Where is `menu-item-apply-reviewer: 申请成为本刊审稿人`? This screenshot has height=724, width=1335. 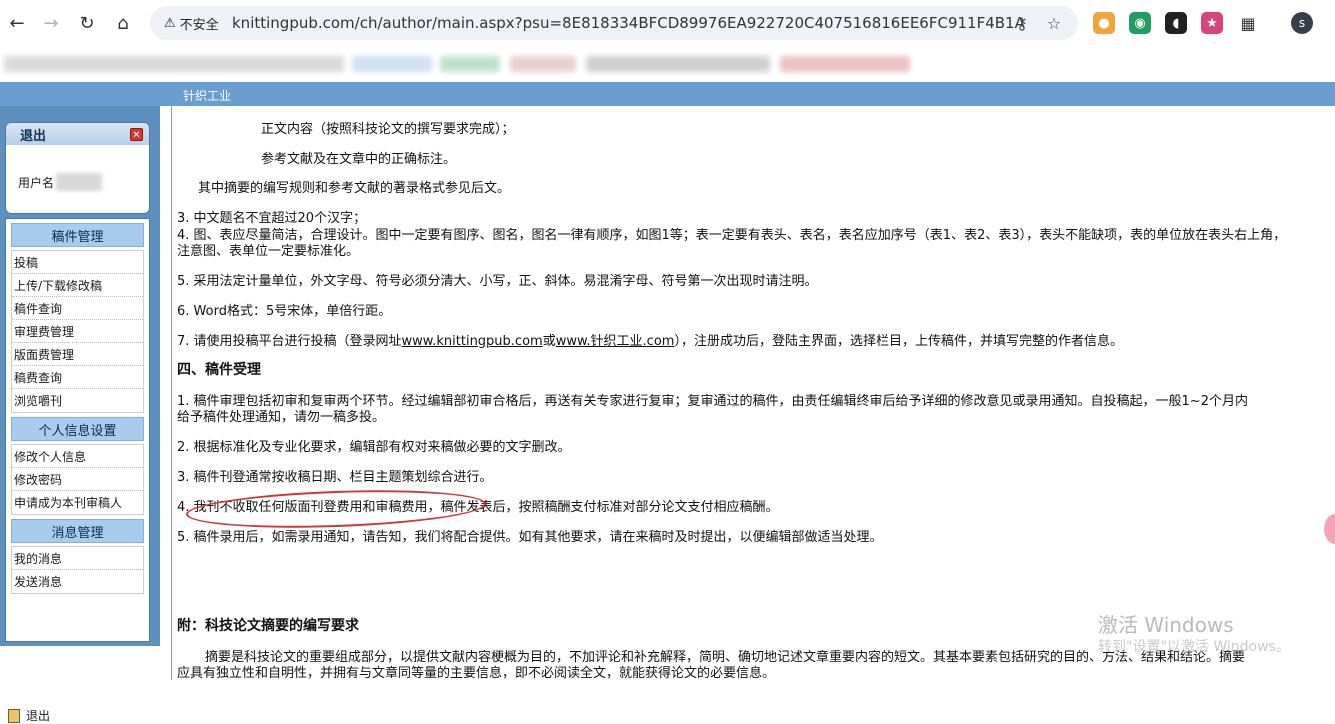
menu-item-apply-reviewer: 申请成为本刊审稿人 is located at coordinates (77, 502).